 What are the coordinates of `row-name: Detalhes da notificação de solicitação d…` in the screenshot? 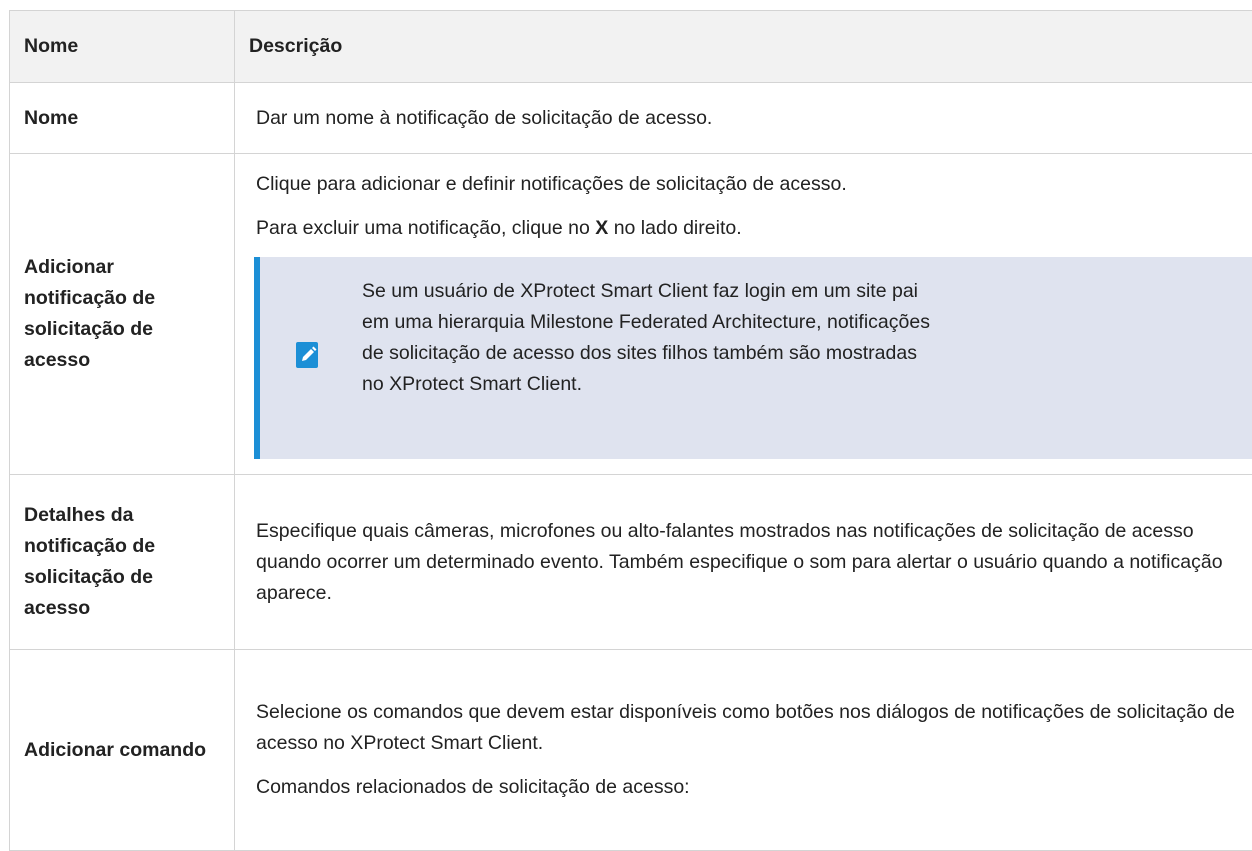 It's located at (122, 562).